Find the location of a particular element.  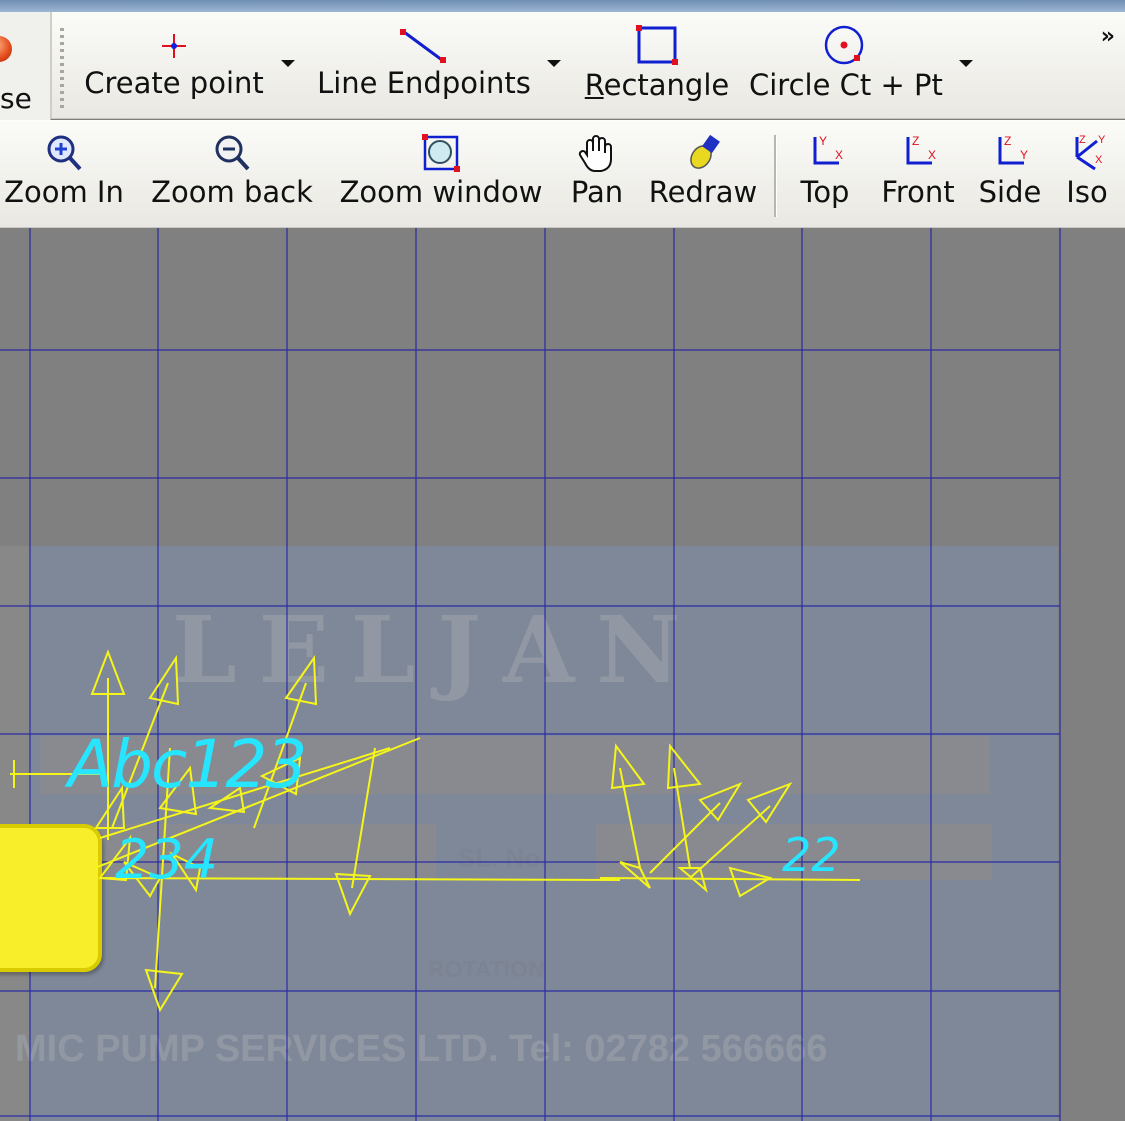

top-view-button: Y X Top is located at coordinates (825, 170).